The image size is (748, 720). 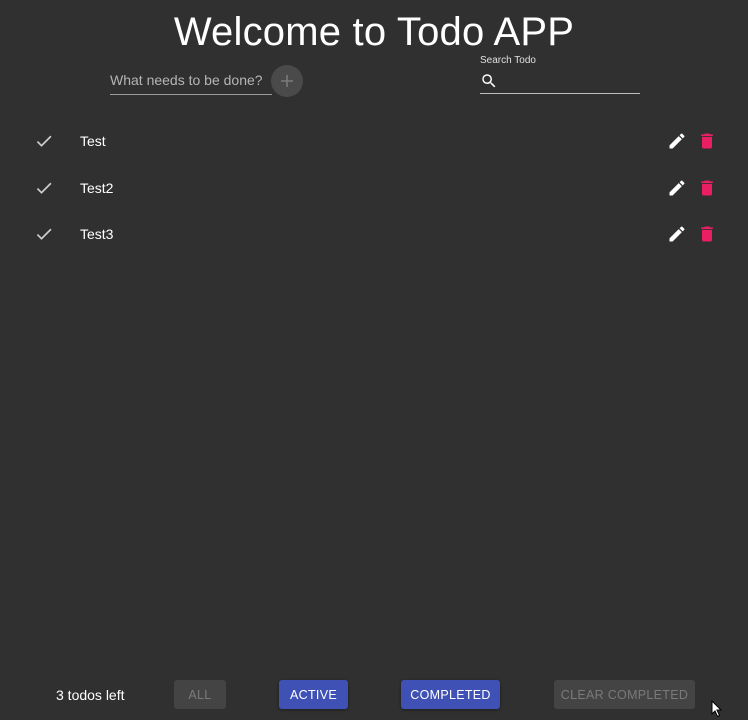 What do you see at coordinates (624, 694) in the screenshot?
I see `clear-completed-button: CLEAR COMPLETED` at bounding box center [624, 694].